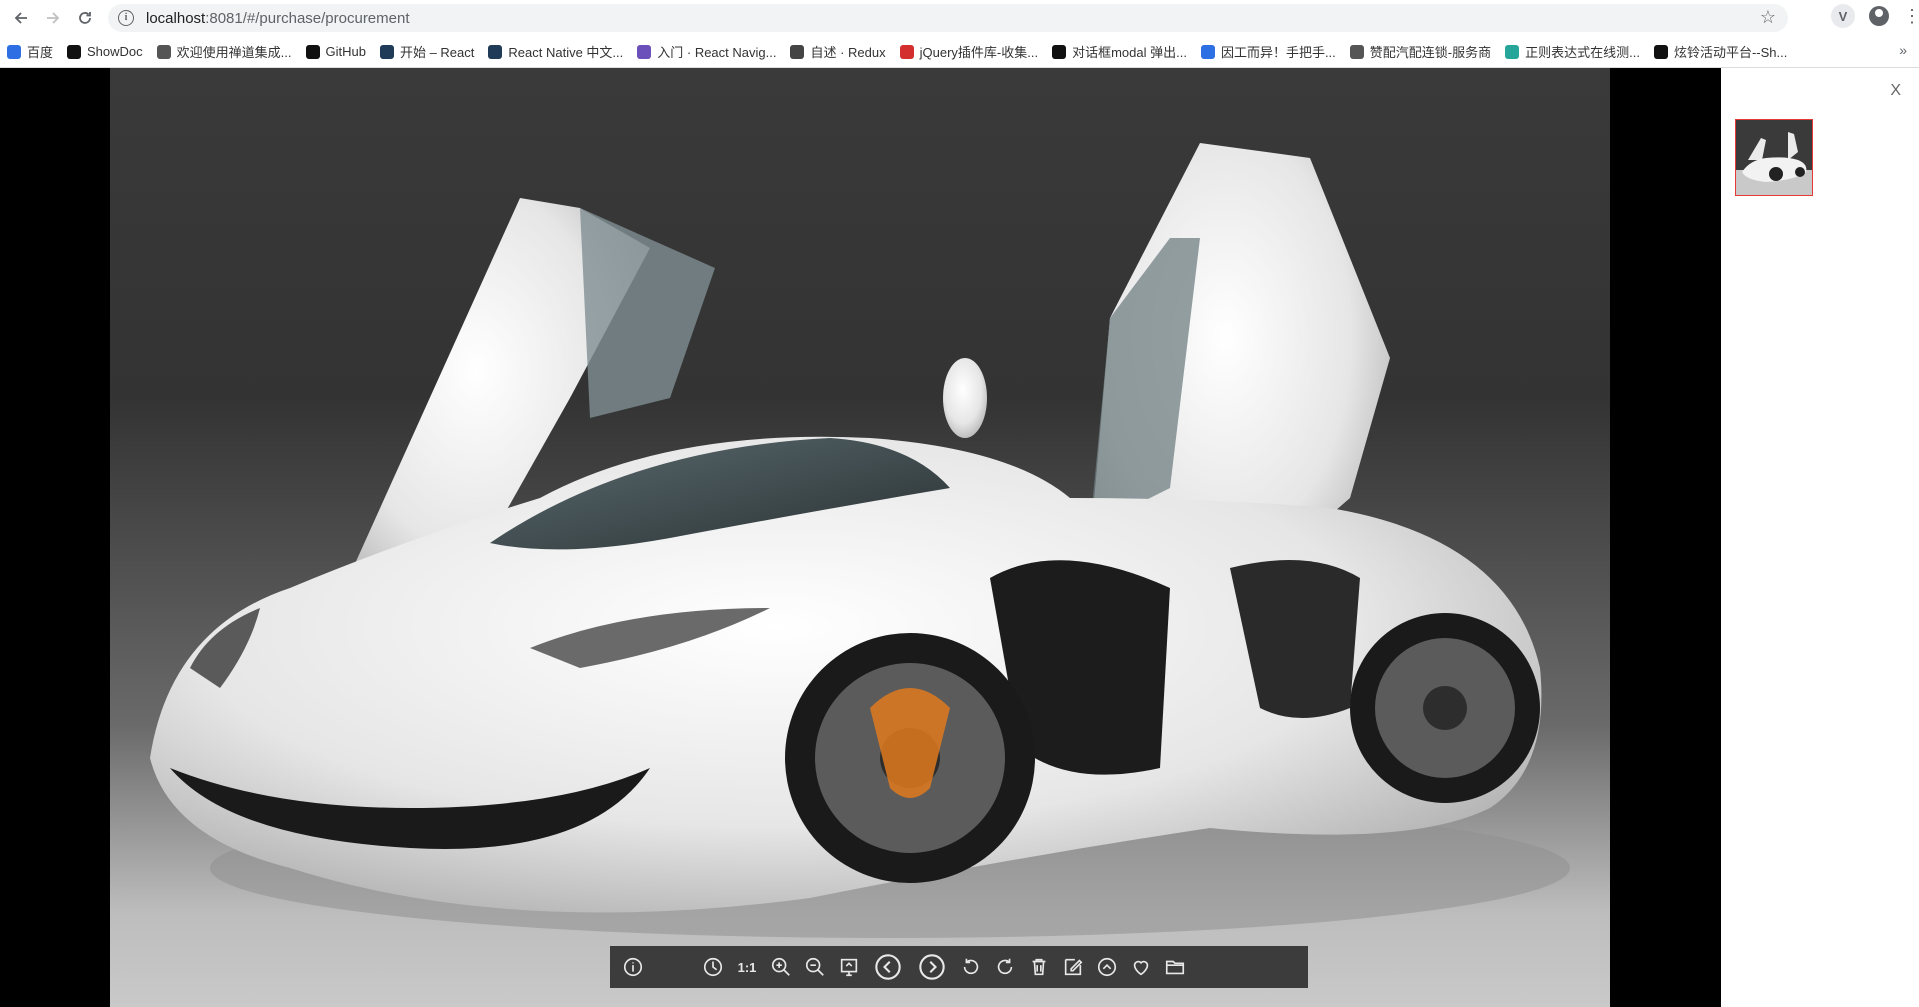  What do you see at coordinates (115, 51) in the screenshot?
I see `bookmark-label: ShowDoc` at bounding box center [115, 51].